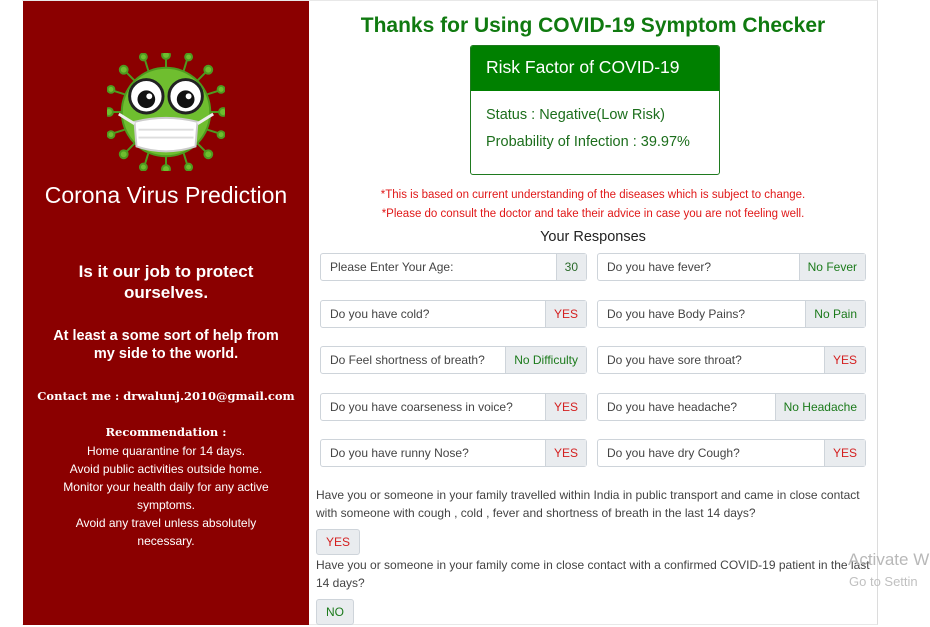  Describe the element at coordinates (593, 237) in the screenshot. I see `responses-title: Your Responses` at that location.